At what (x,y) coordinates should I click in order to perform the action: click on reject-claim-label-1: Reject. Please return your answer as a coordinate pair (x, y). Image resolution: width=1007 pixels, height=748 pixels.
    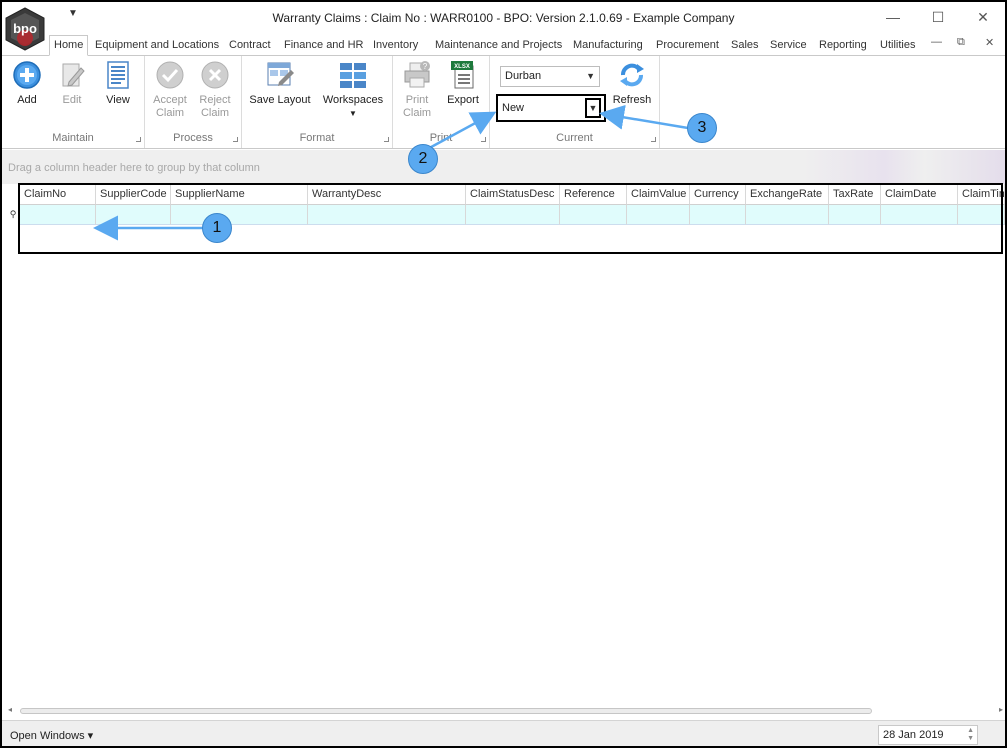
    Looking at the image, I should click on (215, 100).